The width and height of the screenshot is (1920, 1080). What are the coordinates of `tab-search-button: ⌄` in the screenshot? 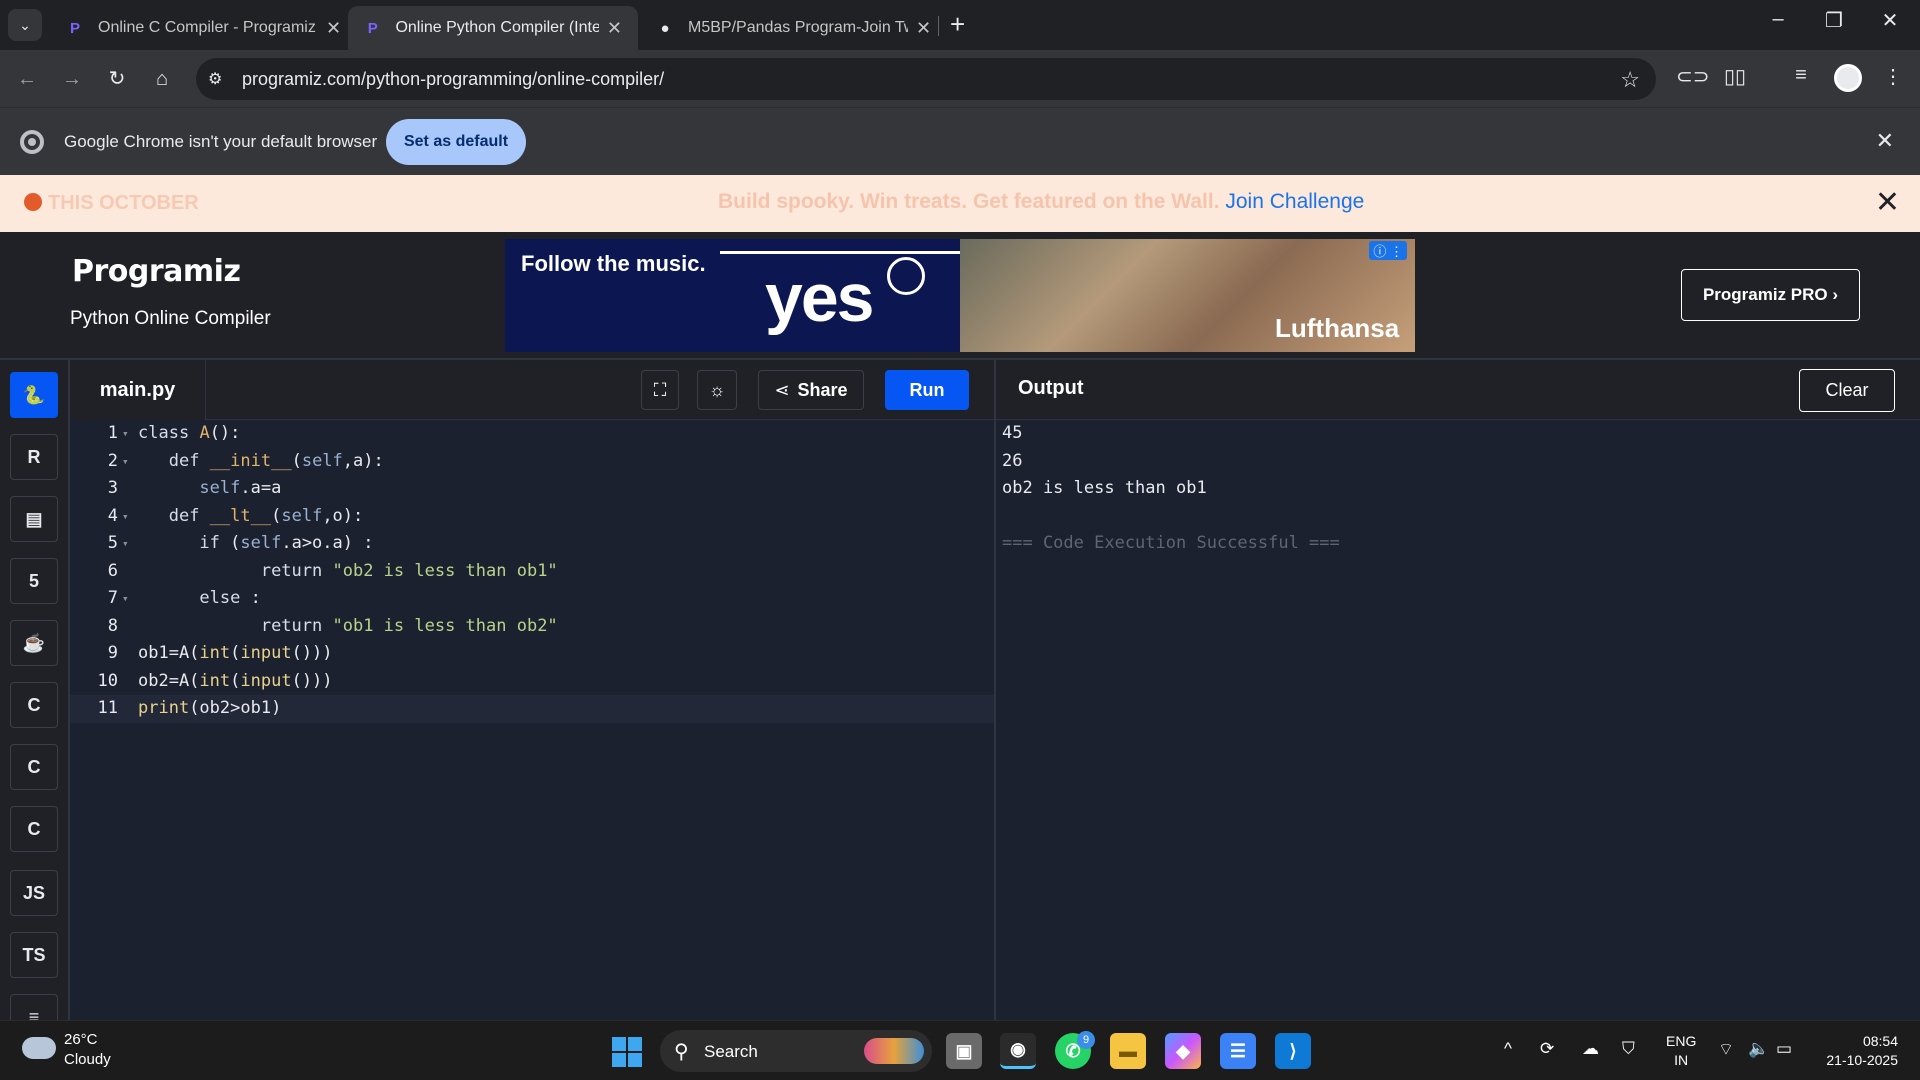 It's located at (25, 25).